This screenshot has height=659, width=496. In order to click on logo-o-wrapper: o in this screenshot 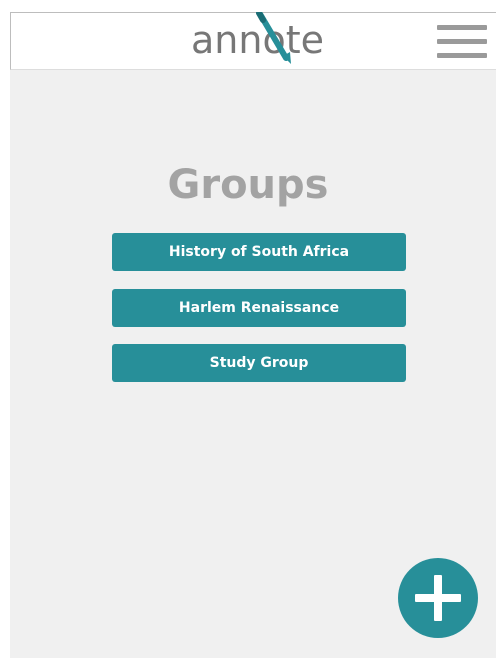, I will do `click(274, 38)`.